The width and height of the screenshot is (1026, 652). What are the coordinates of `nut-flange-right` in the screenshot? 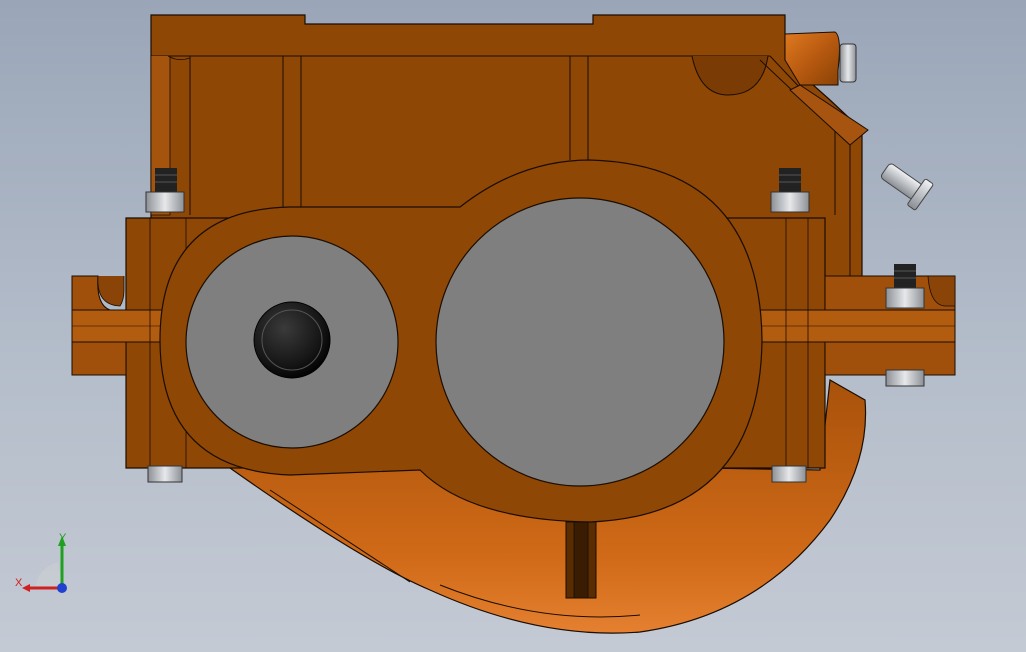 It's located at (905, 378).